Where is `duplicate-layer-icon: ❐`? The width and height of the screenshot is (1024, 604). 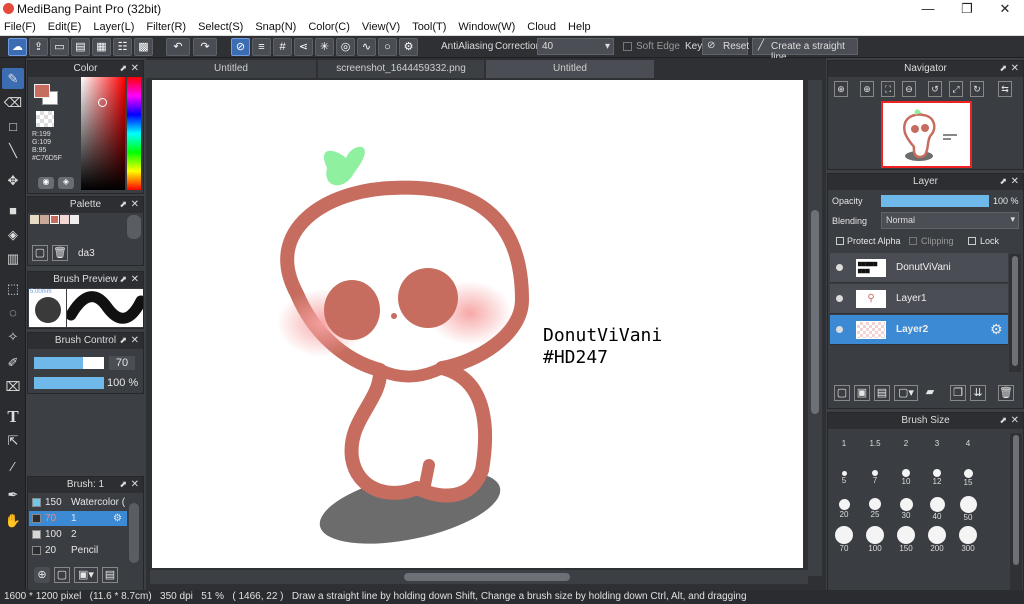
duplicate-layer-icon: ❐ is located at coordinates (958, 393).